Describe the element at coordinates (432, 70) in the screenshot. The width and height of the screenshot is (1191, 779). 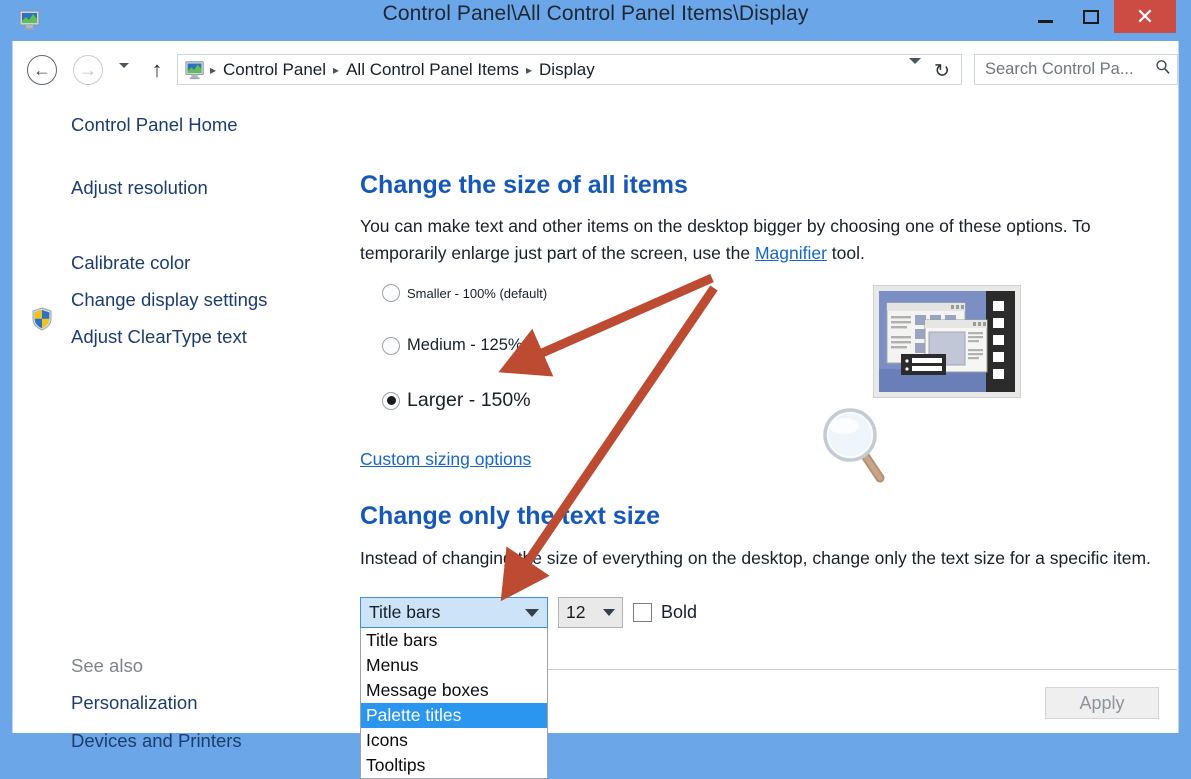
I see `breadcrumb-all-control-panel-items: All Control Panel Items` at that location.